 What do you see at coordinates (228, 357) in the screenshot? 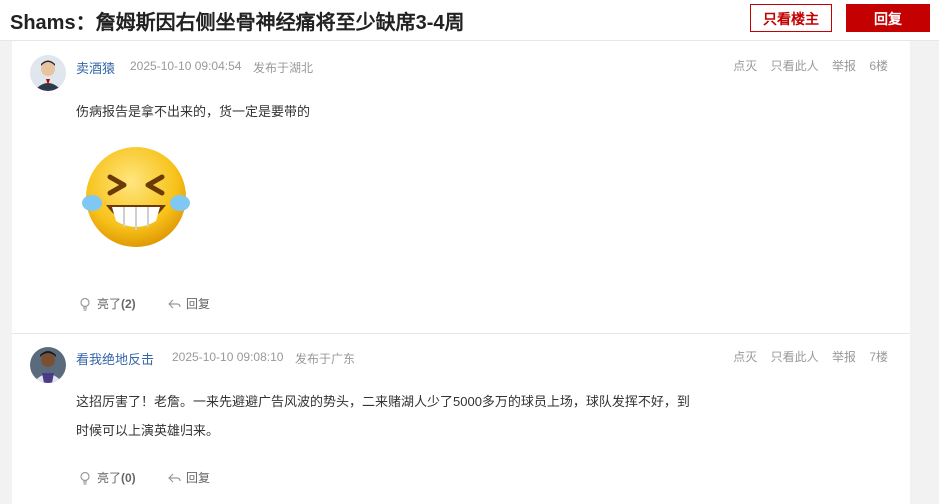
I see `post-timestamp: 2025-10-10 09:08:10` at bounding box center [228, 357].